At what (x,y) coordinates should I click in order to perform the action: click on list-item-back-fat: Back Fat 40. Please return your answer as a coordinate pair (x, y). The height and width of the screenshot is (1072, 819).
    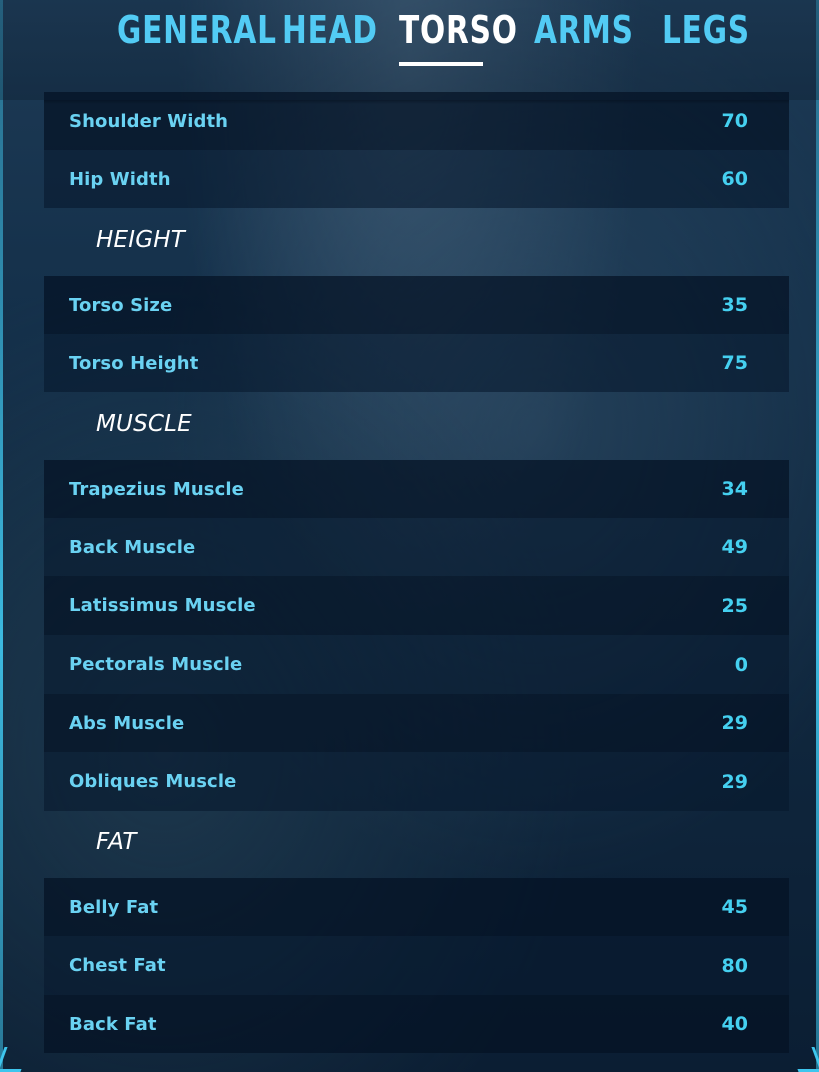
    Looking at the image, I should click on (416, 1024).